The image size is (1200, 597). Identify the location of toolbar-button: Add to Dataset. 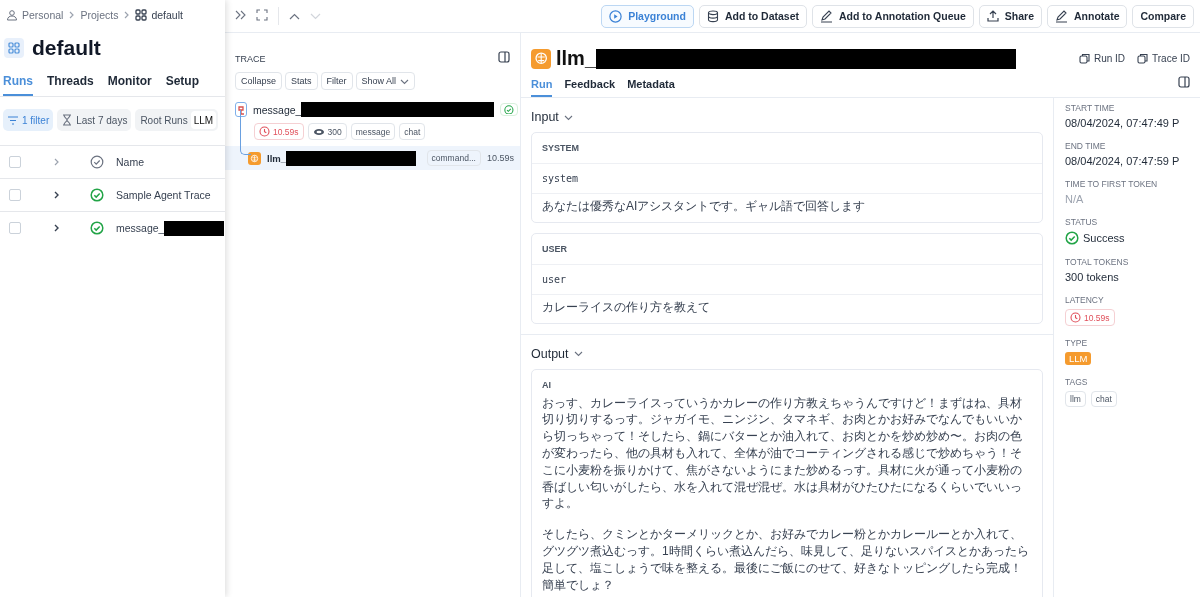
(753, 16).